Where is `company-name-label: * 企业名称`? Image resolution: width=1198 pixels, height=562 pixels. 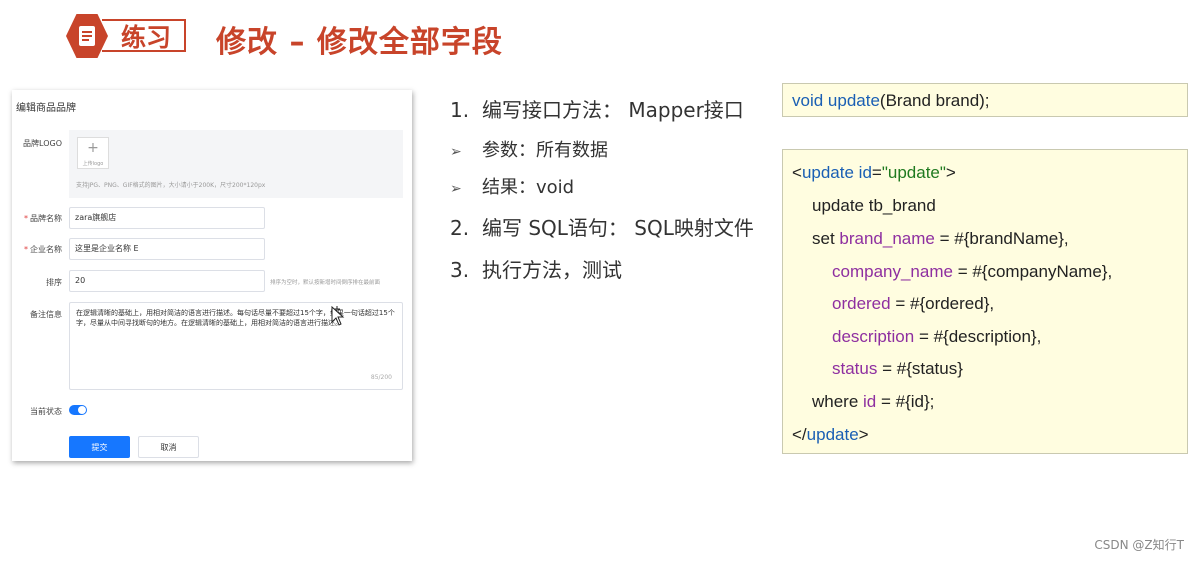 company-name-label: * 企业名称 is located at coordinates (43, 249).